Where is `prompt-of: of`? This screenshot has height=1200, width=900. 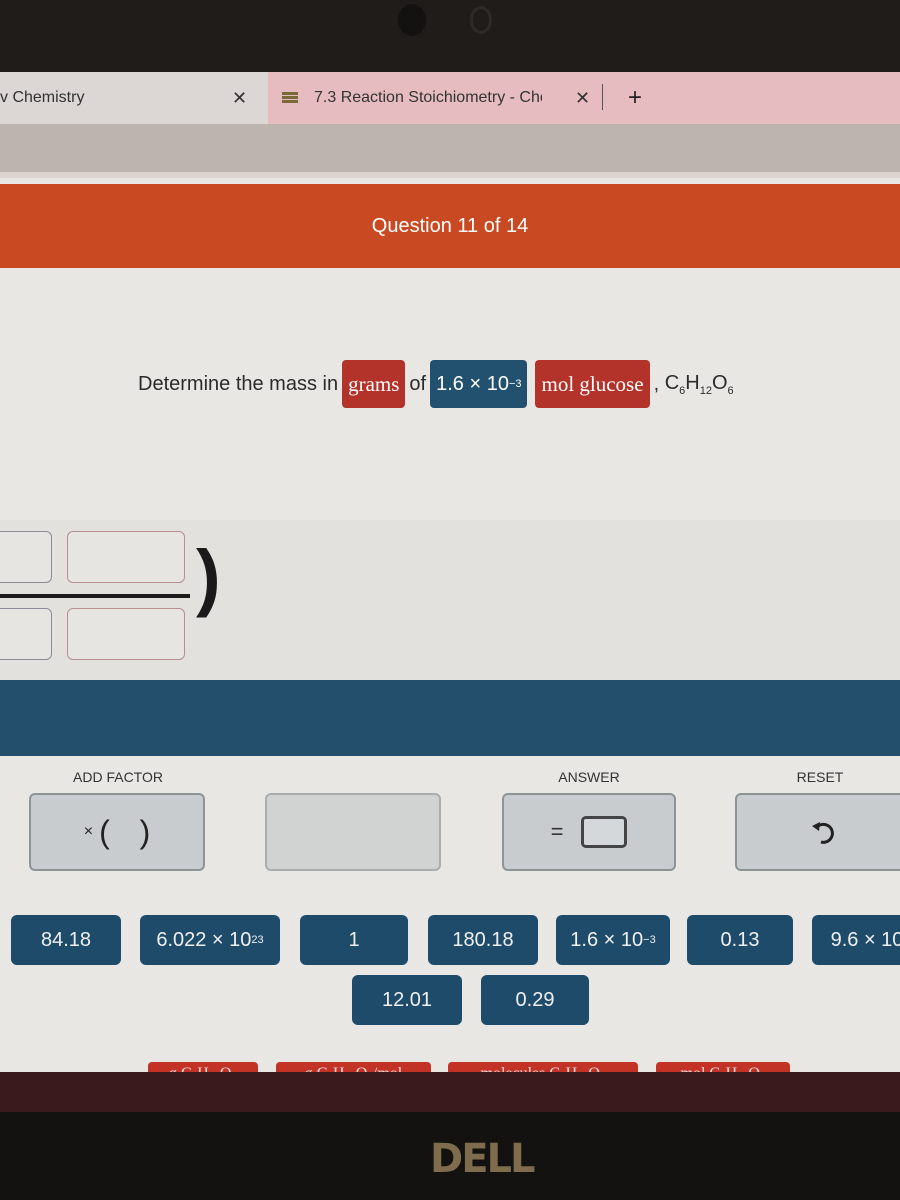 prompt-of: of is located at coordinates (418, 383).